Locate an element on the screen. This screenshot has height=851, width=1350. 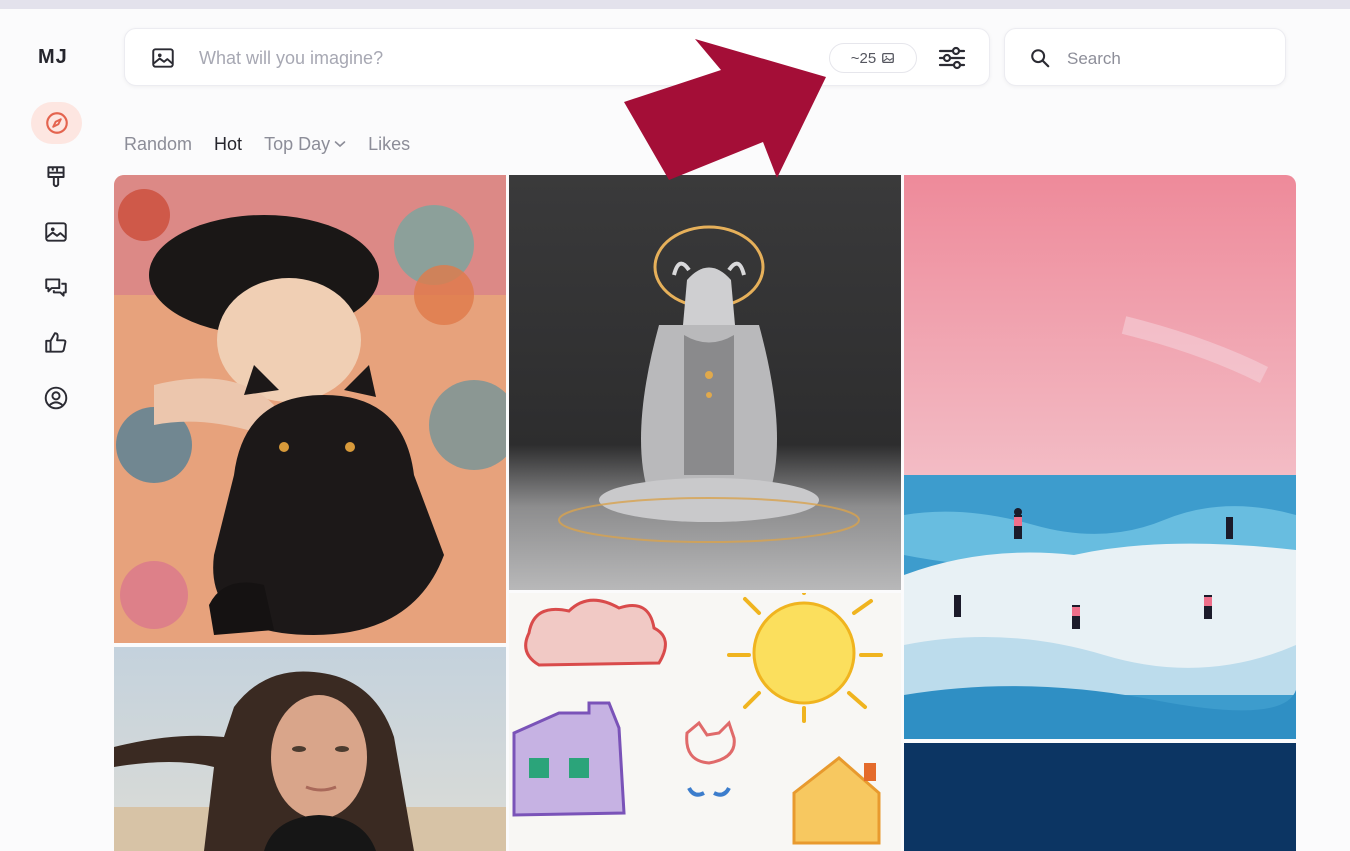
sidebar-item-create is located at coordinates (56, 177).